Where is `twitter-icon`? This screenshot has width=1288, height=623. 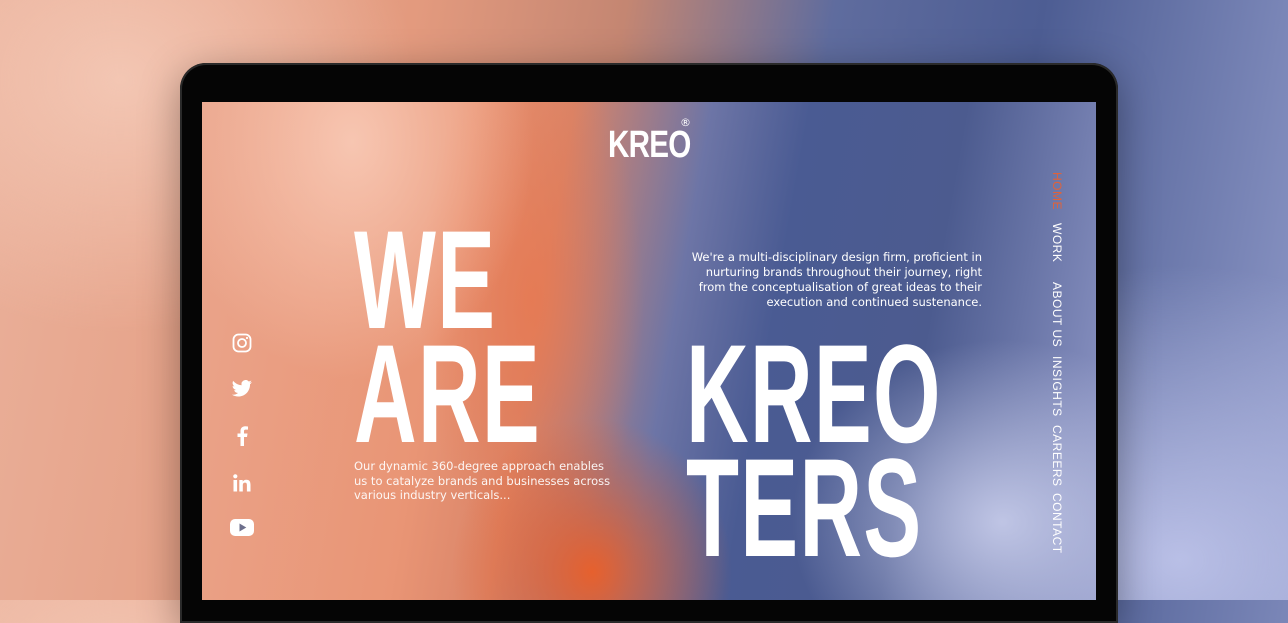
twitter-icon is located at coordinates (242, 389).